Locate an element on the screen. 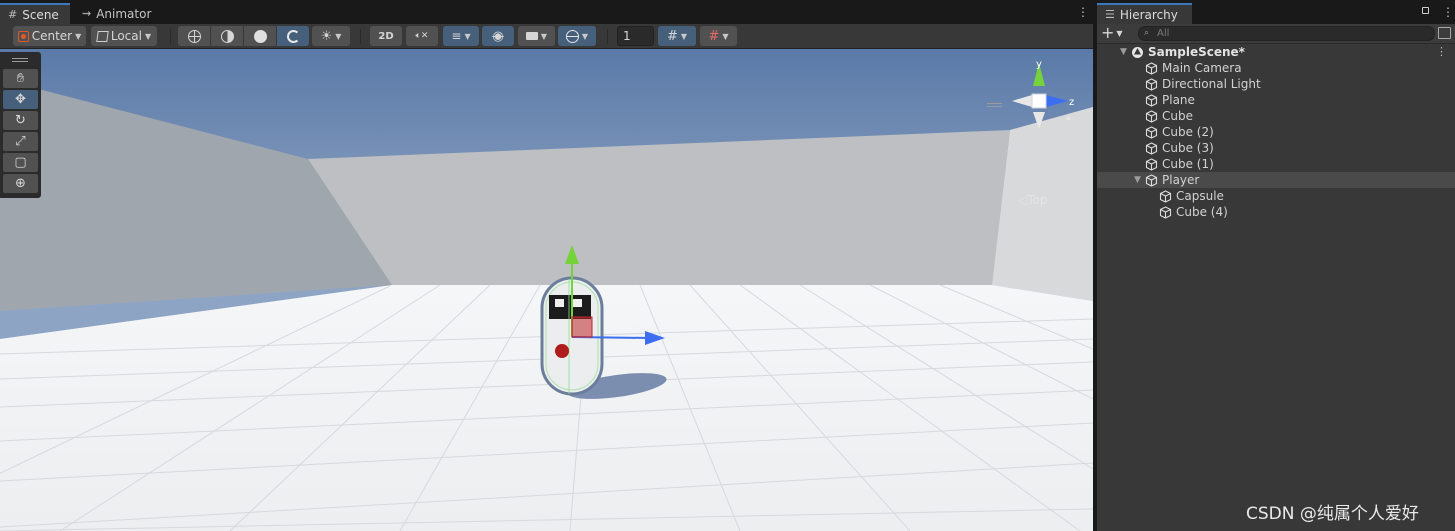 The width and height of the screenshot is (1455, 531). hierarchy-row-label: Directional Light is located at coordinates (1211, 84).